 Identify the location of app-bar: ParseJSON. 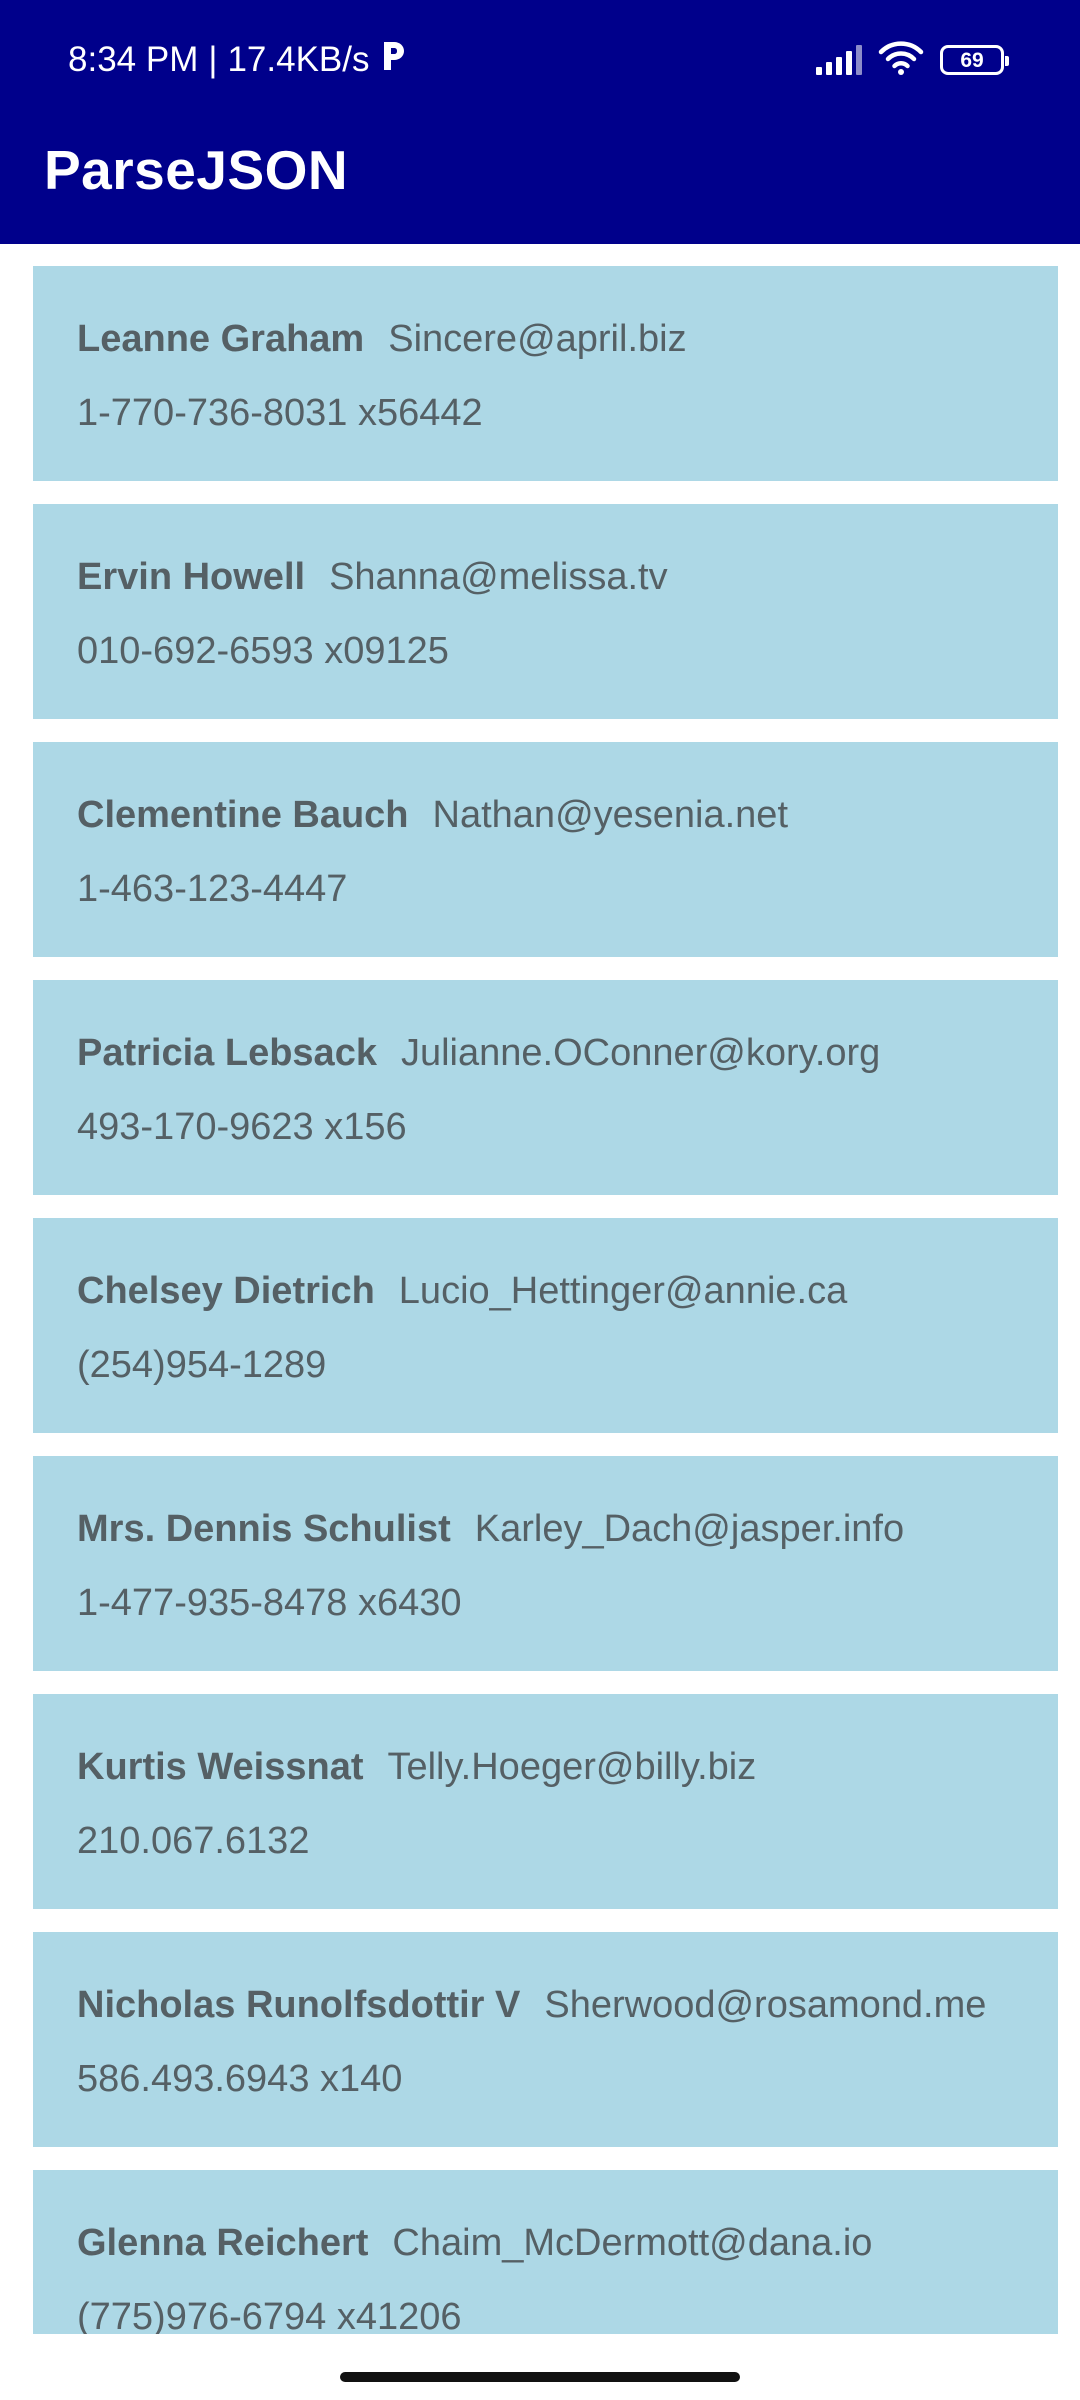
(540, 181).